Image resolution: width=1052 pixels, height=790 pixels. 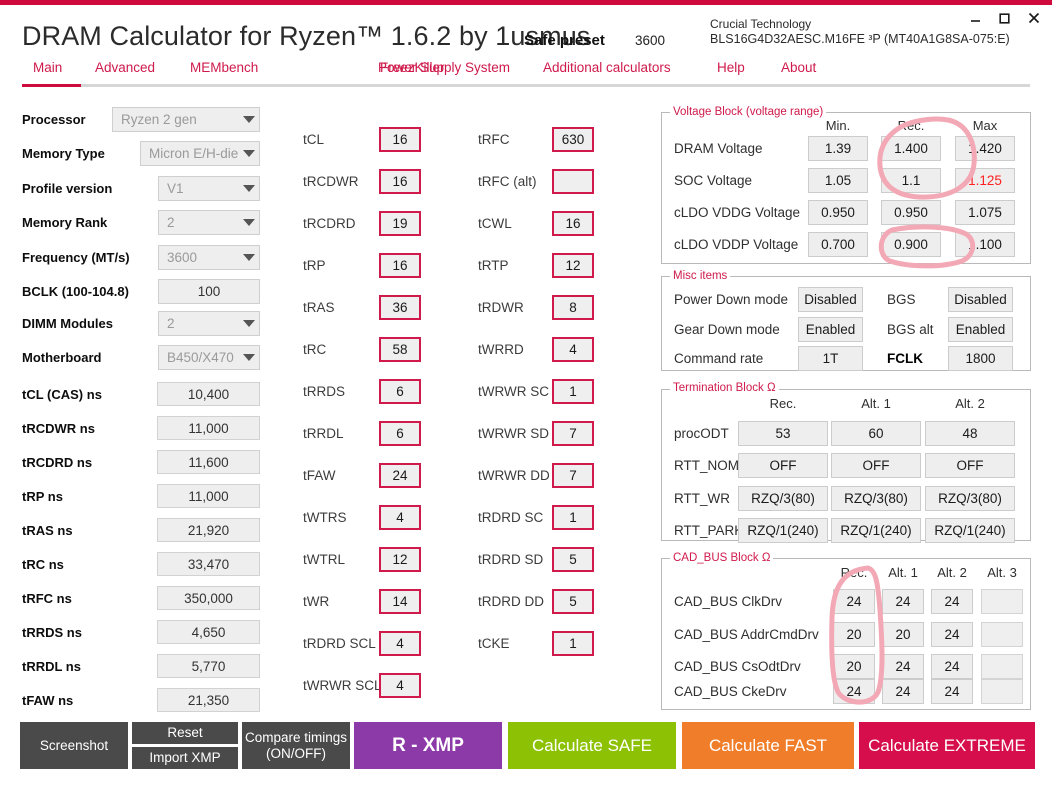 What do you see at coordinates (830, 329) in the screenshot?
I see `value-gear-down-mode: Enabled` at bounding box center [830, 329].